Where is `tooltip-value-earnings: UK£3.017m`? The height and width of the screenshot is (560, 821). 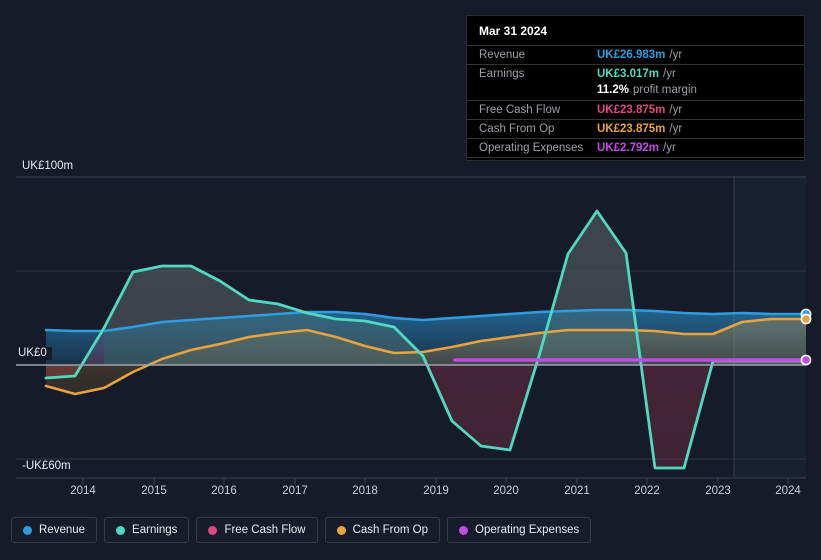
tooltip-value-earnings: UK£3.017m is located at coordinates (628, 74).